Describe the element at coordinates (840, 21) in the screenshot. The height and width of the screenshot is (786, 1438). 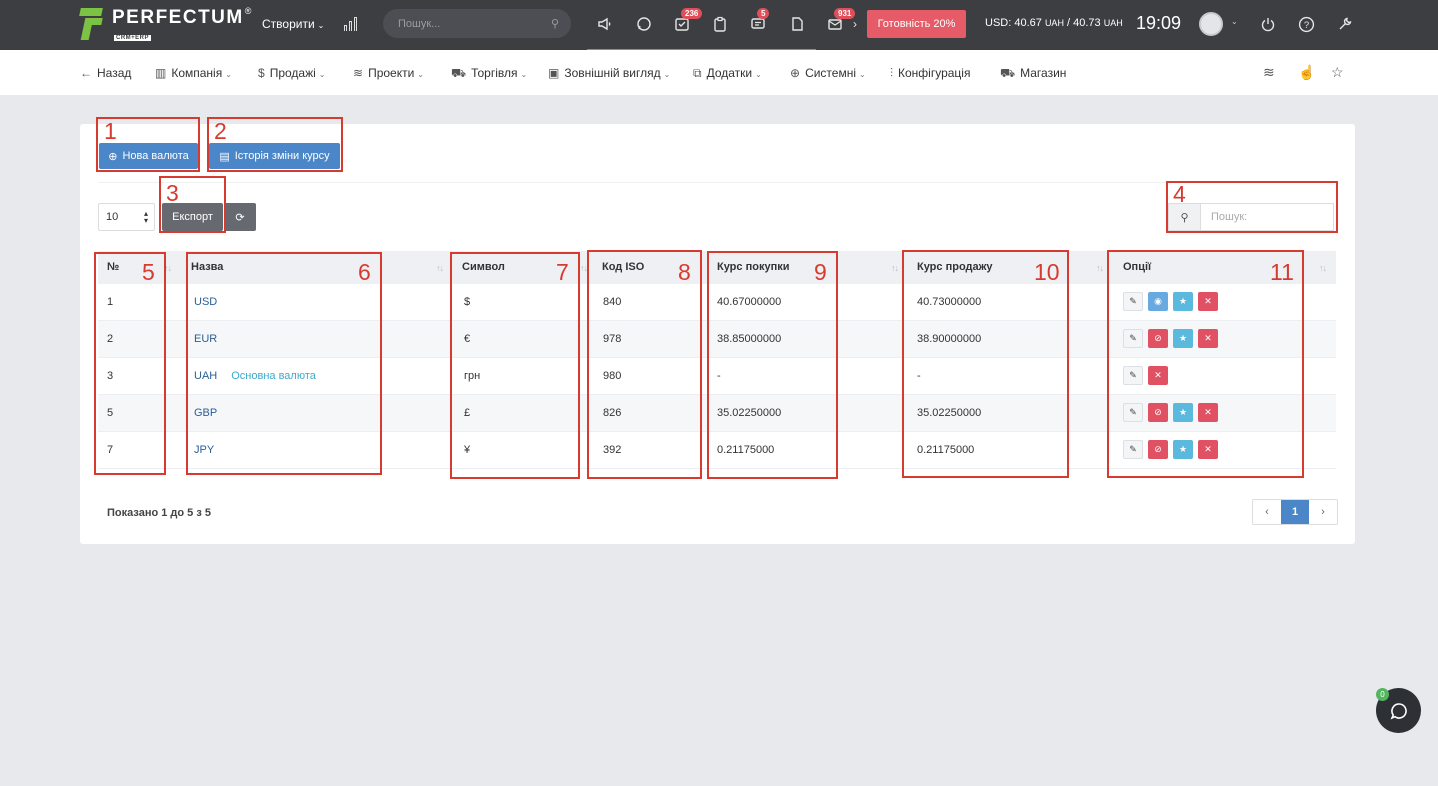
I see `mail-icon: 931` at that location.